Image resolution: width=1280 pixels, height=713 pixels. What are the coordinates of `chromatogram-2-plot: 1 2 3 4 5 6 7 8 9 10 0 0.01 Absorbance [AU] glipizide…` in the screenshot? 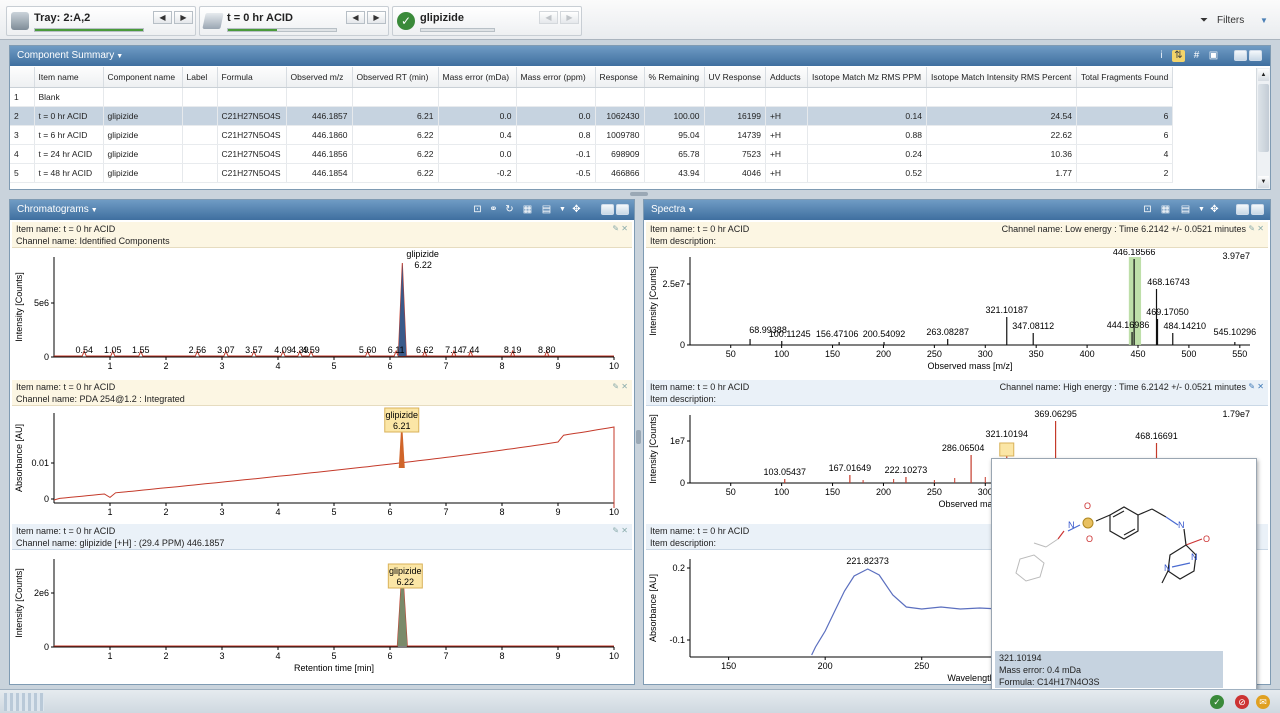 It's located at (322, 465).